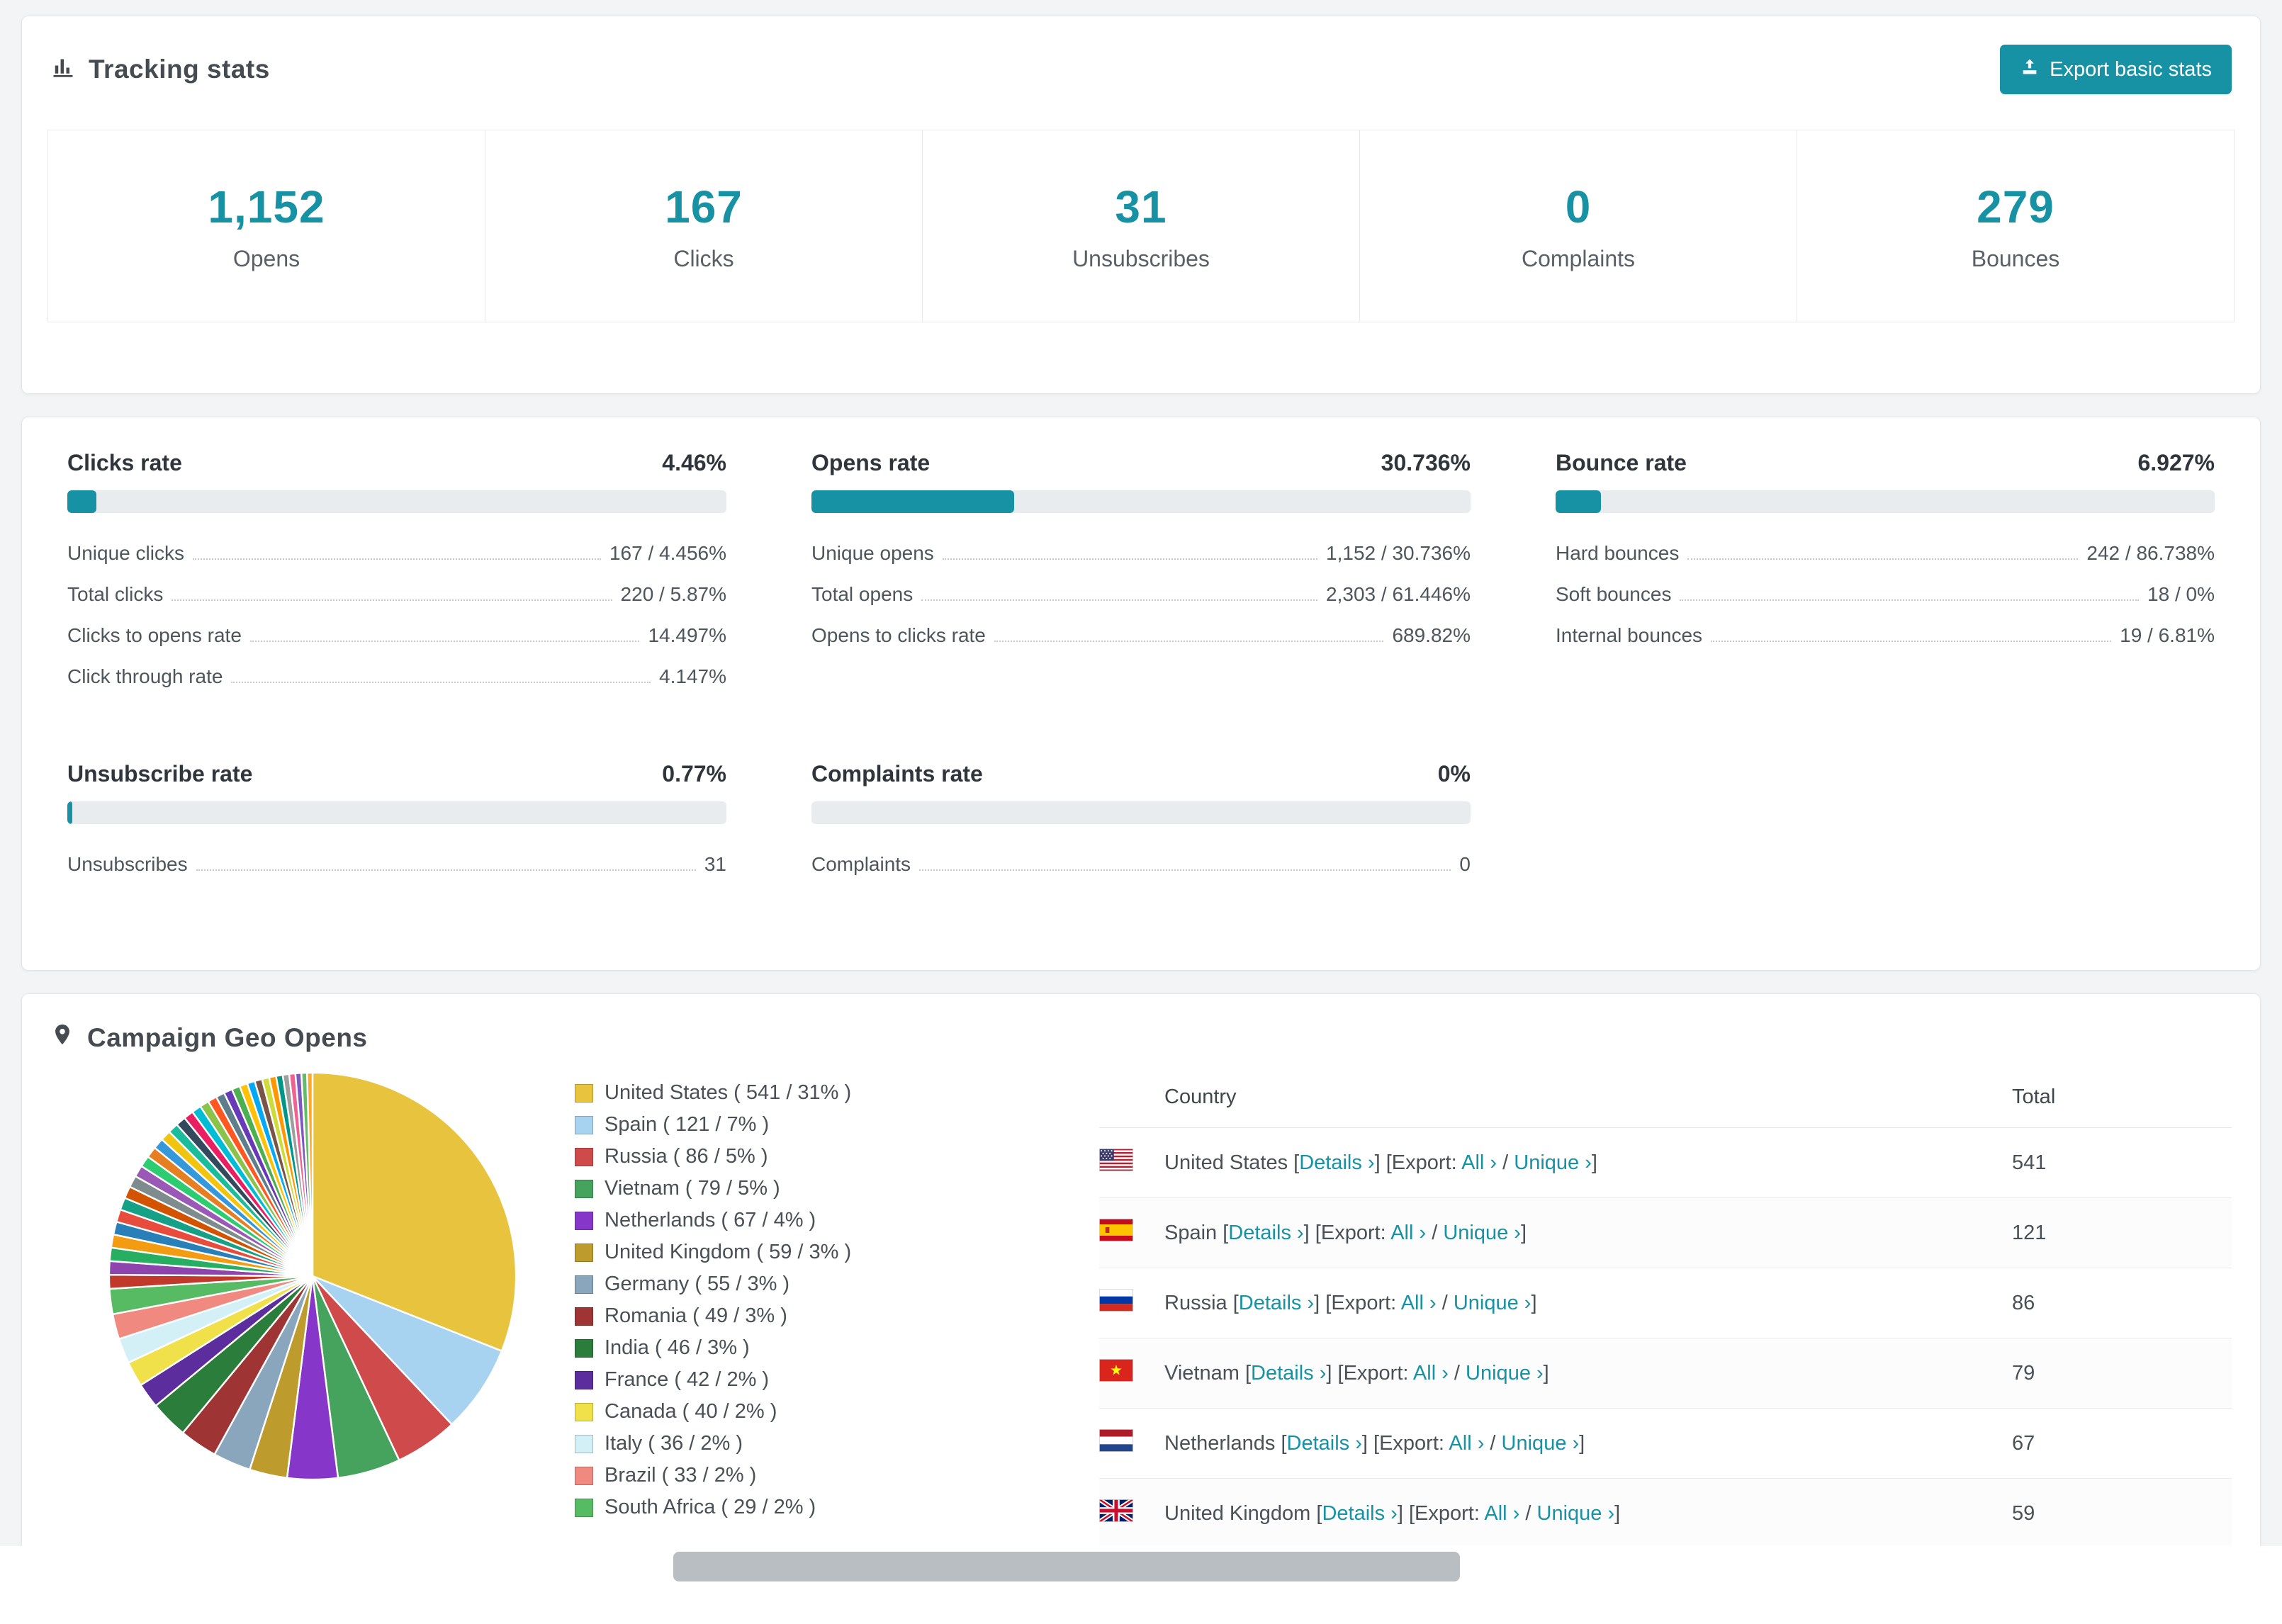 Image resolution: width=2282 pixels, height=1624 pixels. What do you see at coordinates (62, 1038) in the screenshot?
I see `map-pin-icon` at bounding box center [62, 1038].